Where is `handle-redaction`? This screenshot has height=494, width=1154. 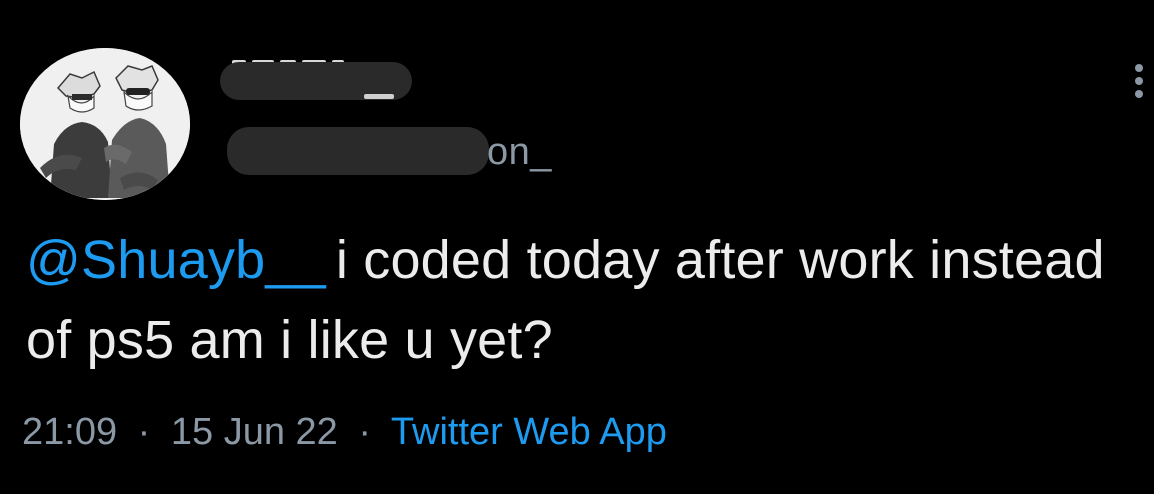 handle-redaction is located at coordinates (358, 151).